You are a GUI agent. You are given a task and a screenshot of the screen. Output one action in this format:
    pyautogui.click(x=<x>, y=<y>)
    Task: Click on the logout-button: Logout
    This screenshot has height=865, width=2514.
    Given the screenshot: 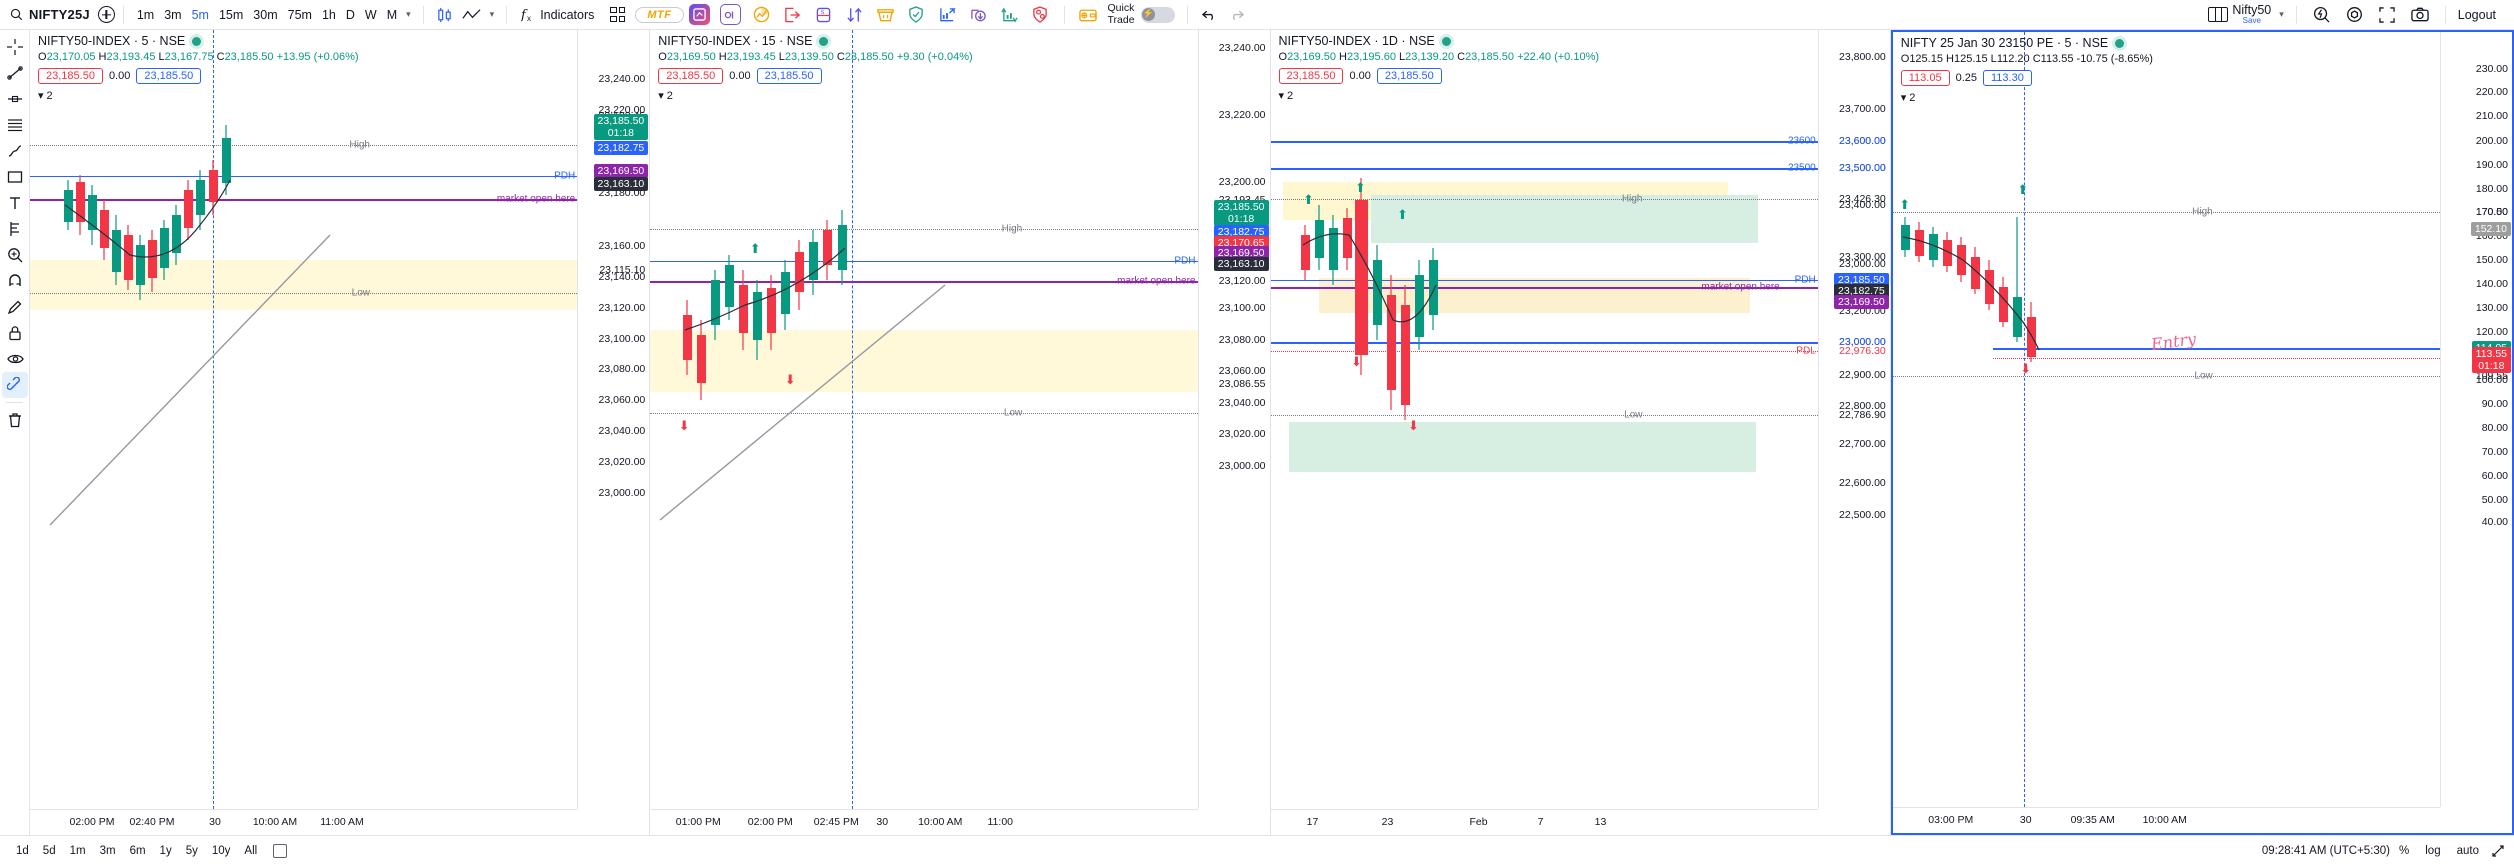 What is the action you would take?
    pyautogui.click(x=2480, y=15)
    